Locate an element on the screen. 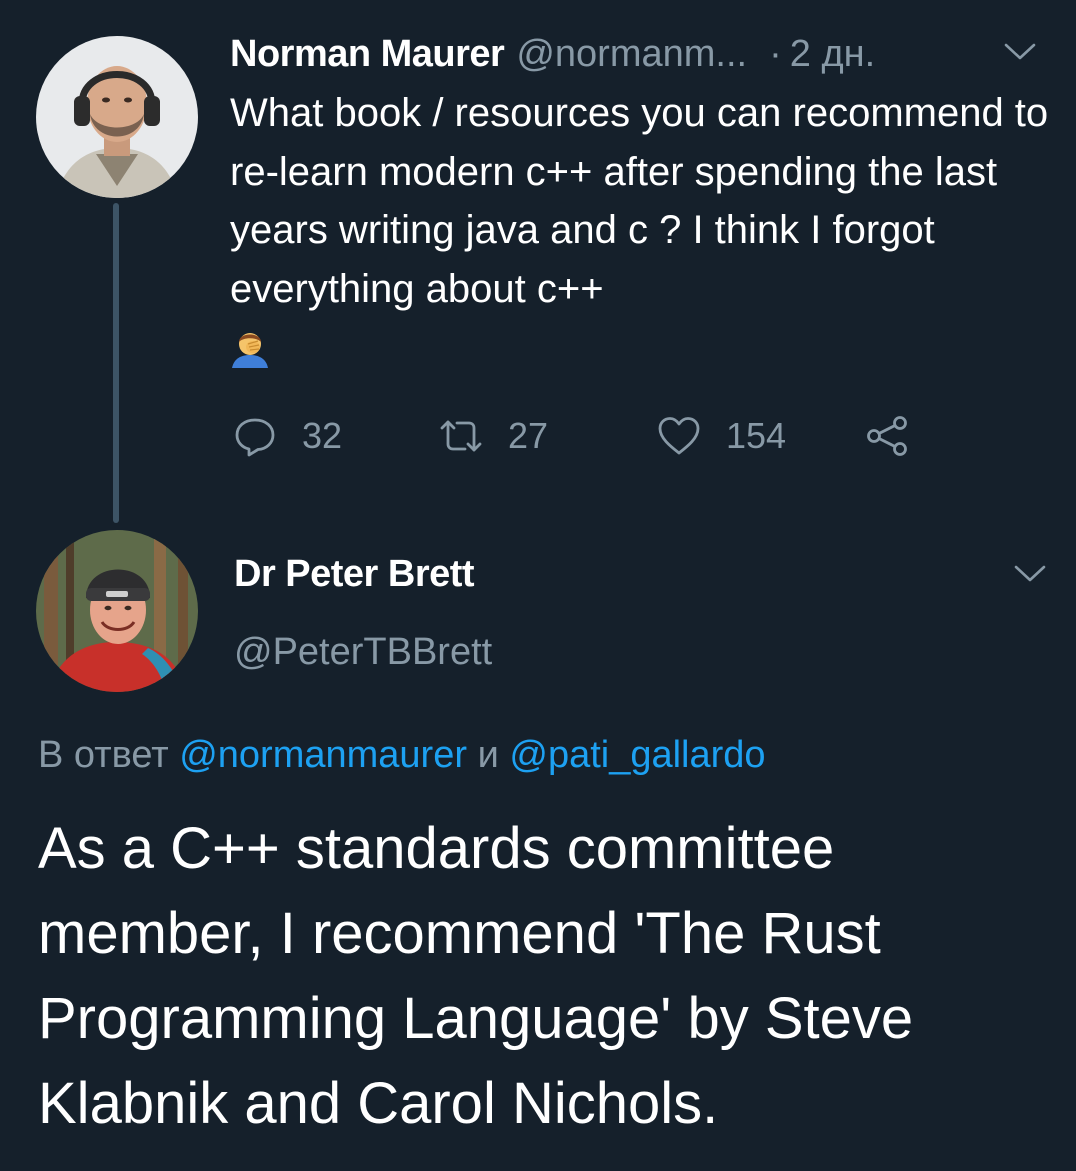  mention-link: @normanmaurer is located at coordinates (323, 755).